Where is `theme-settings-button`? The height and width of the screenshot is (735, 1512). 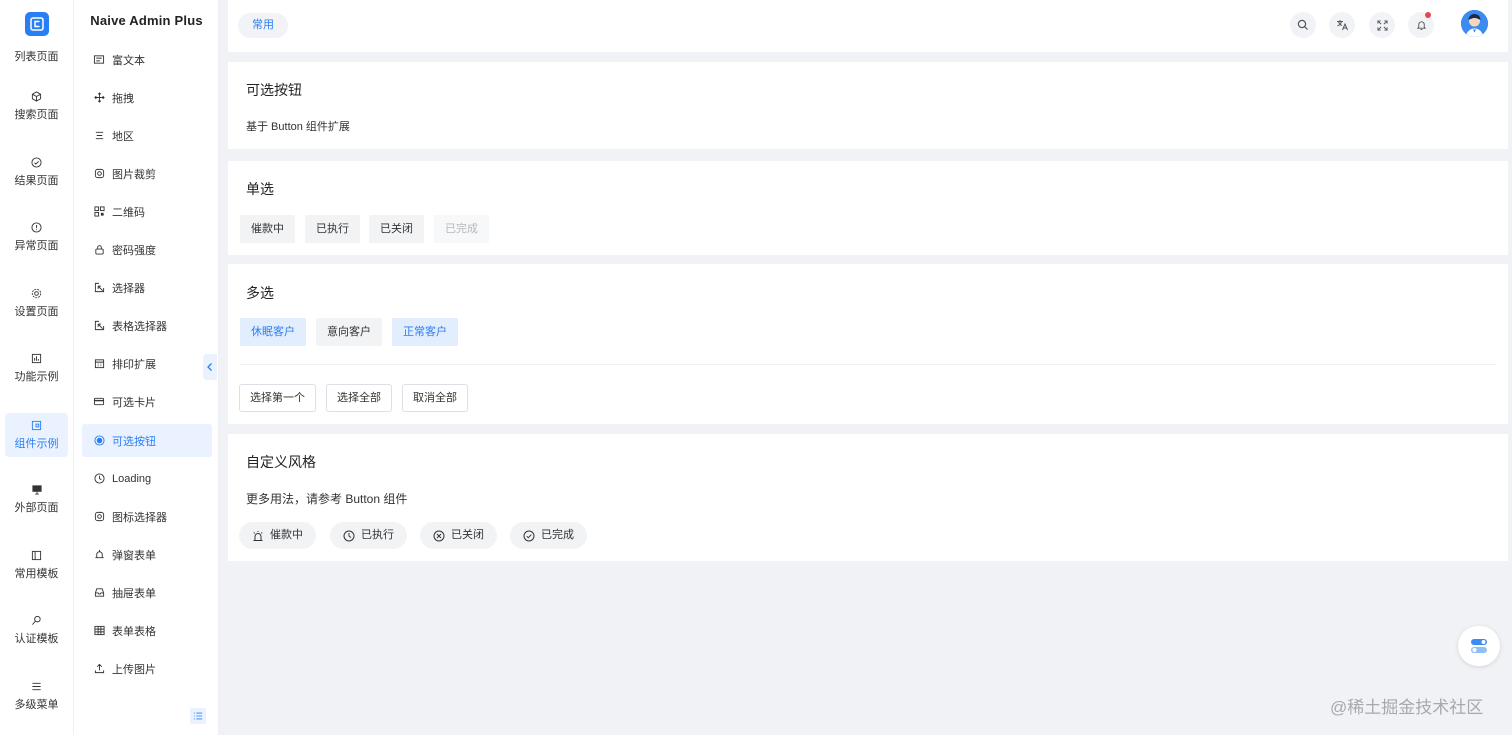 theme-settings-button is located at coordinates (1479, 646).